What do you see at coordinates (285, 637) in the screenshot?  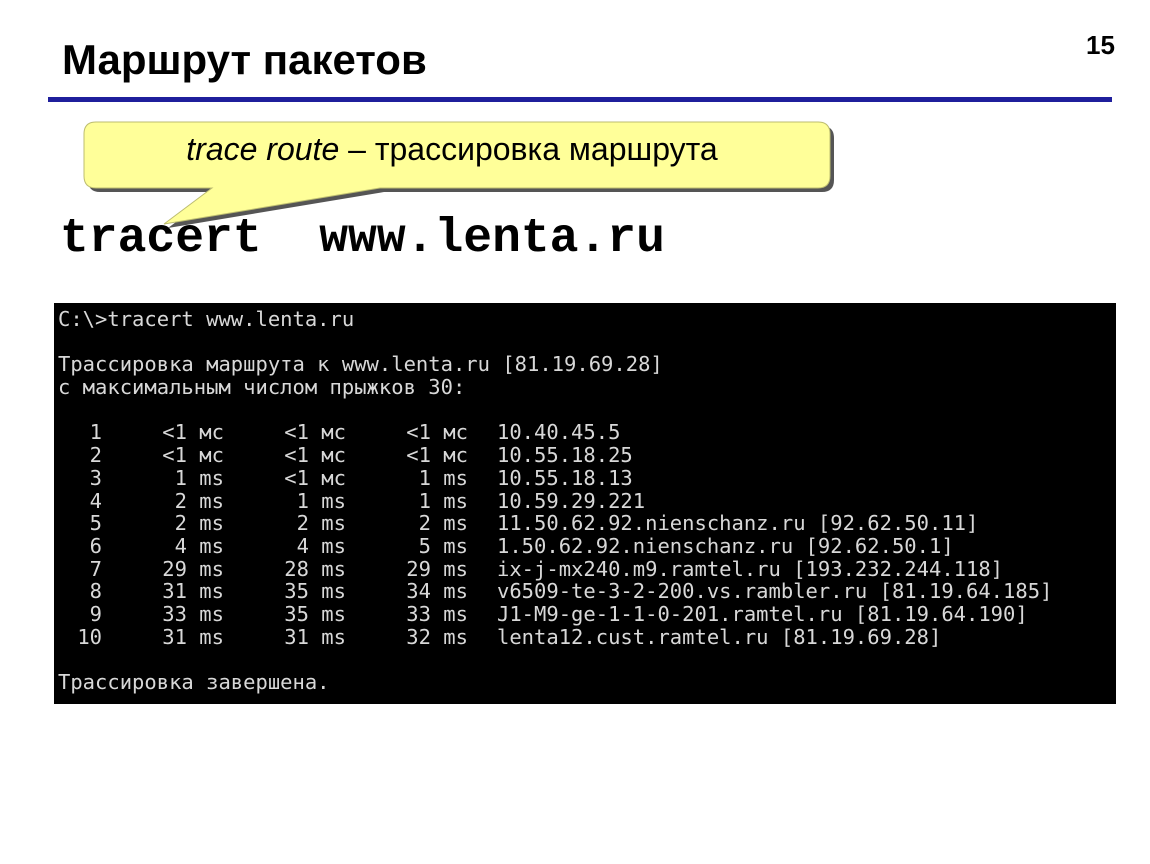 I see `hop-time-2: 31 ms` at bounding box center [285, 637].